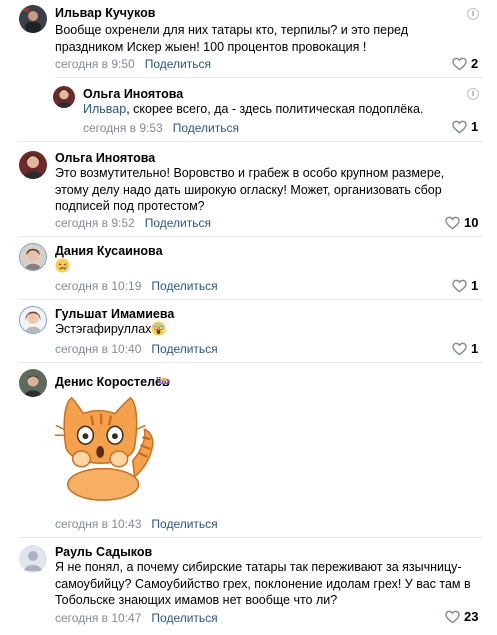 The width and height of the screenshot is (497, 635). What do you see at coordinates (110, 329) in the screenshot?
I see `comment-text: Эстэгафируллах` at bounding box center [110, 329].